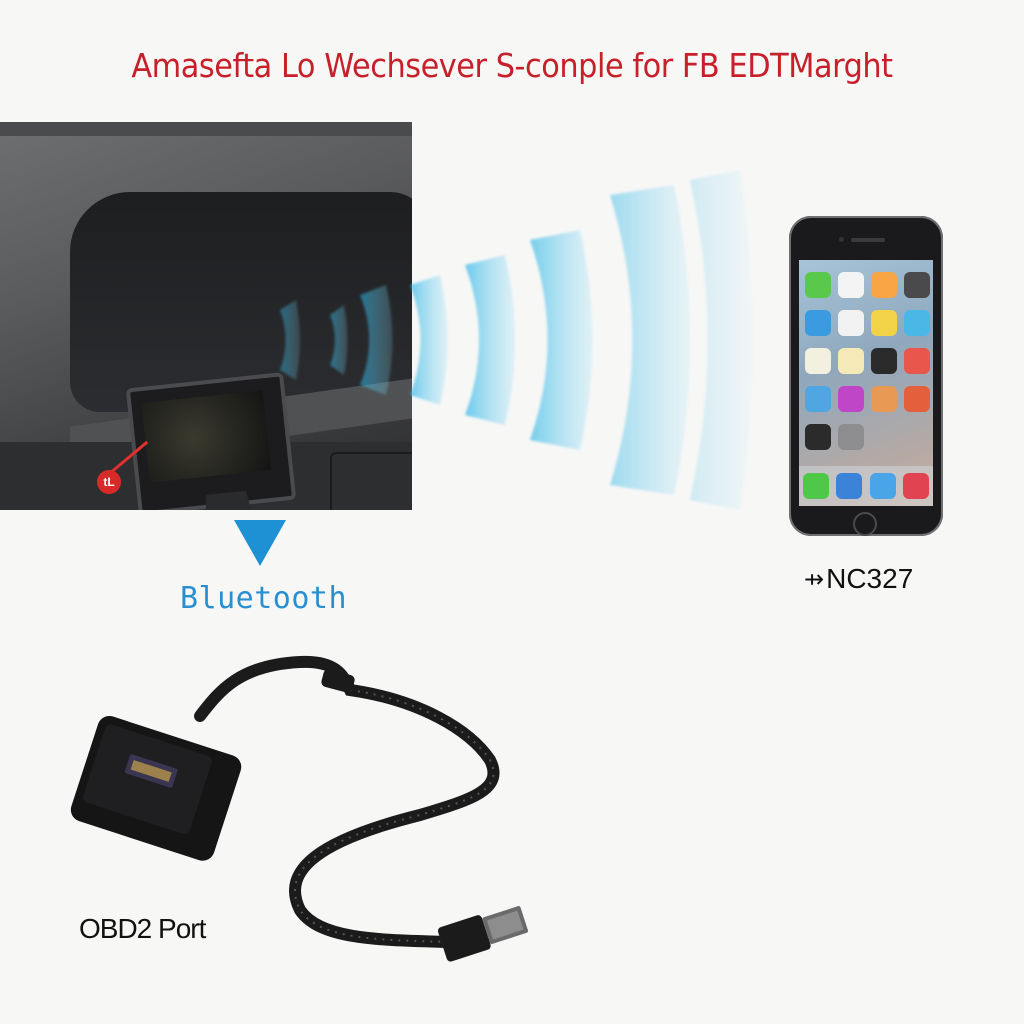 Image resolution: width=1024 pixels, height=1024 pixels. What do you see at coordinates (264, 598) in the screenshot?
I see `bluetooth-label: Bluetooth` at bounding box center [264, 598].